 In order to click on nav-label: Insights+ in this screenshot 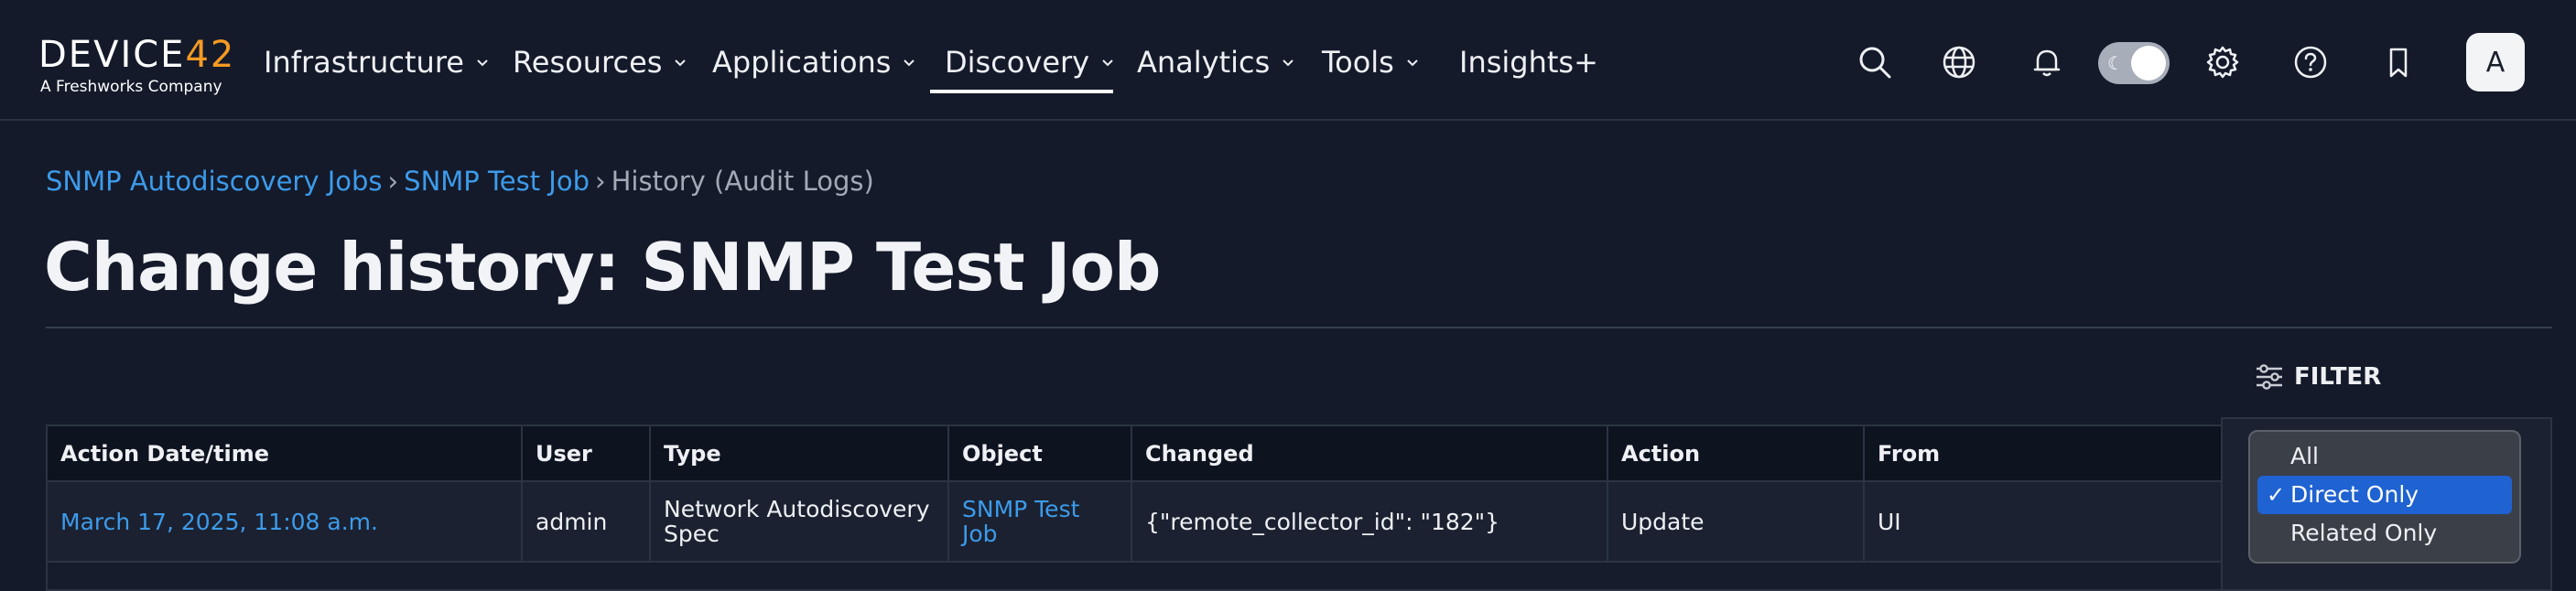, I will do `click(1529, 63)`.